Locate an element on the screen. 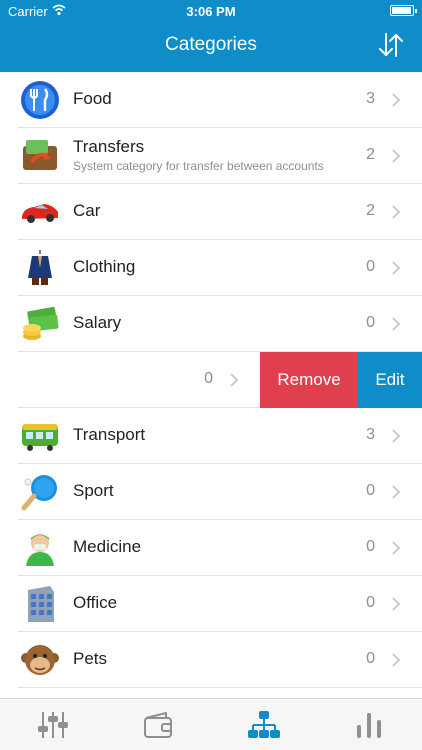 Image resolution: width=422 pixels, height=750 pixels. food-icon is located at coordinates (40, 100).